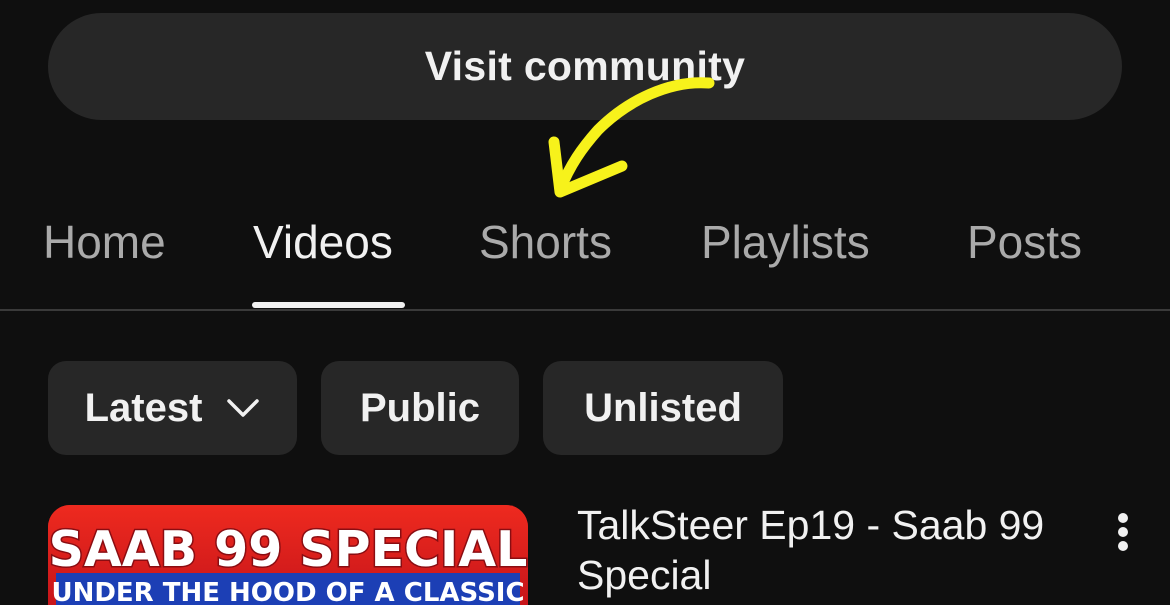 This screenshot has height=605, width=1170. What do you see at coordinates (323, 242) in the screenshot?
I see `tab-videos: Videos` at bounding box center [323, 242].